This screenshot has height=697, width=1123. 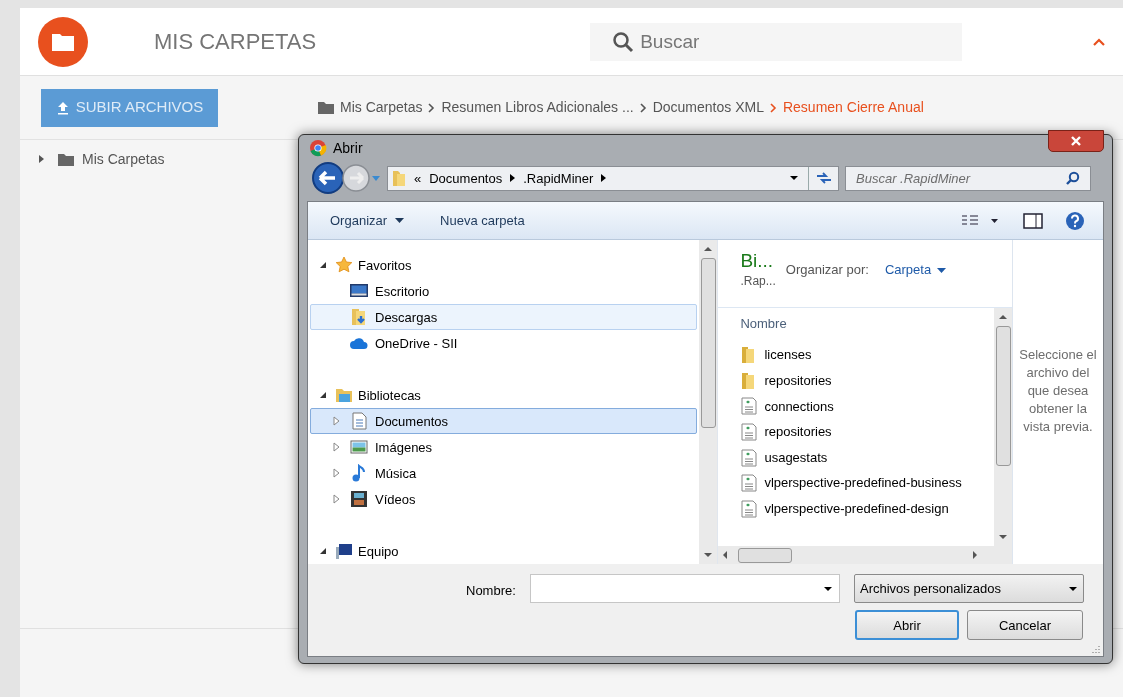 I want to click on star-icon, so click(x=344, y=265).